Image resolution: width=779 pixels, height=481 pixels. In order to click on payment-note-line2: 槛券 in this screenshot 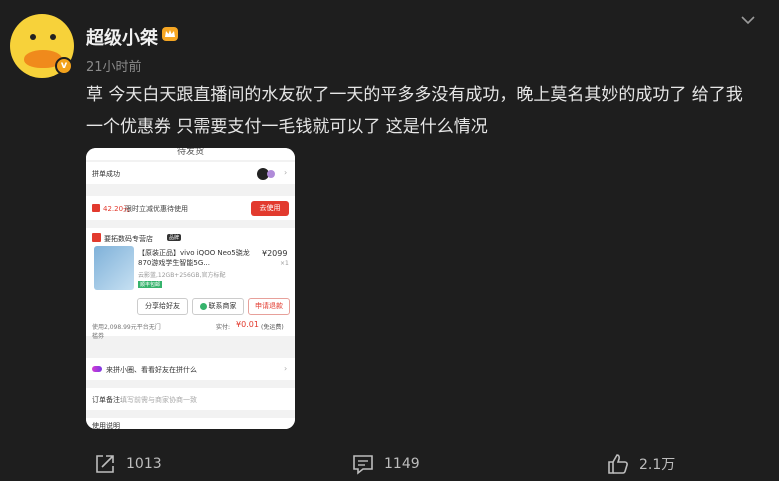, I will do `click(98, 336)`.